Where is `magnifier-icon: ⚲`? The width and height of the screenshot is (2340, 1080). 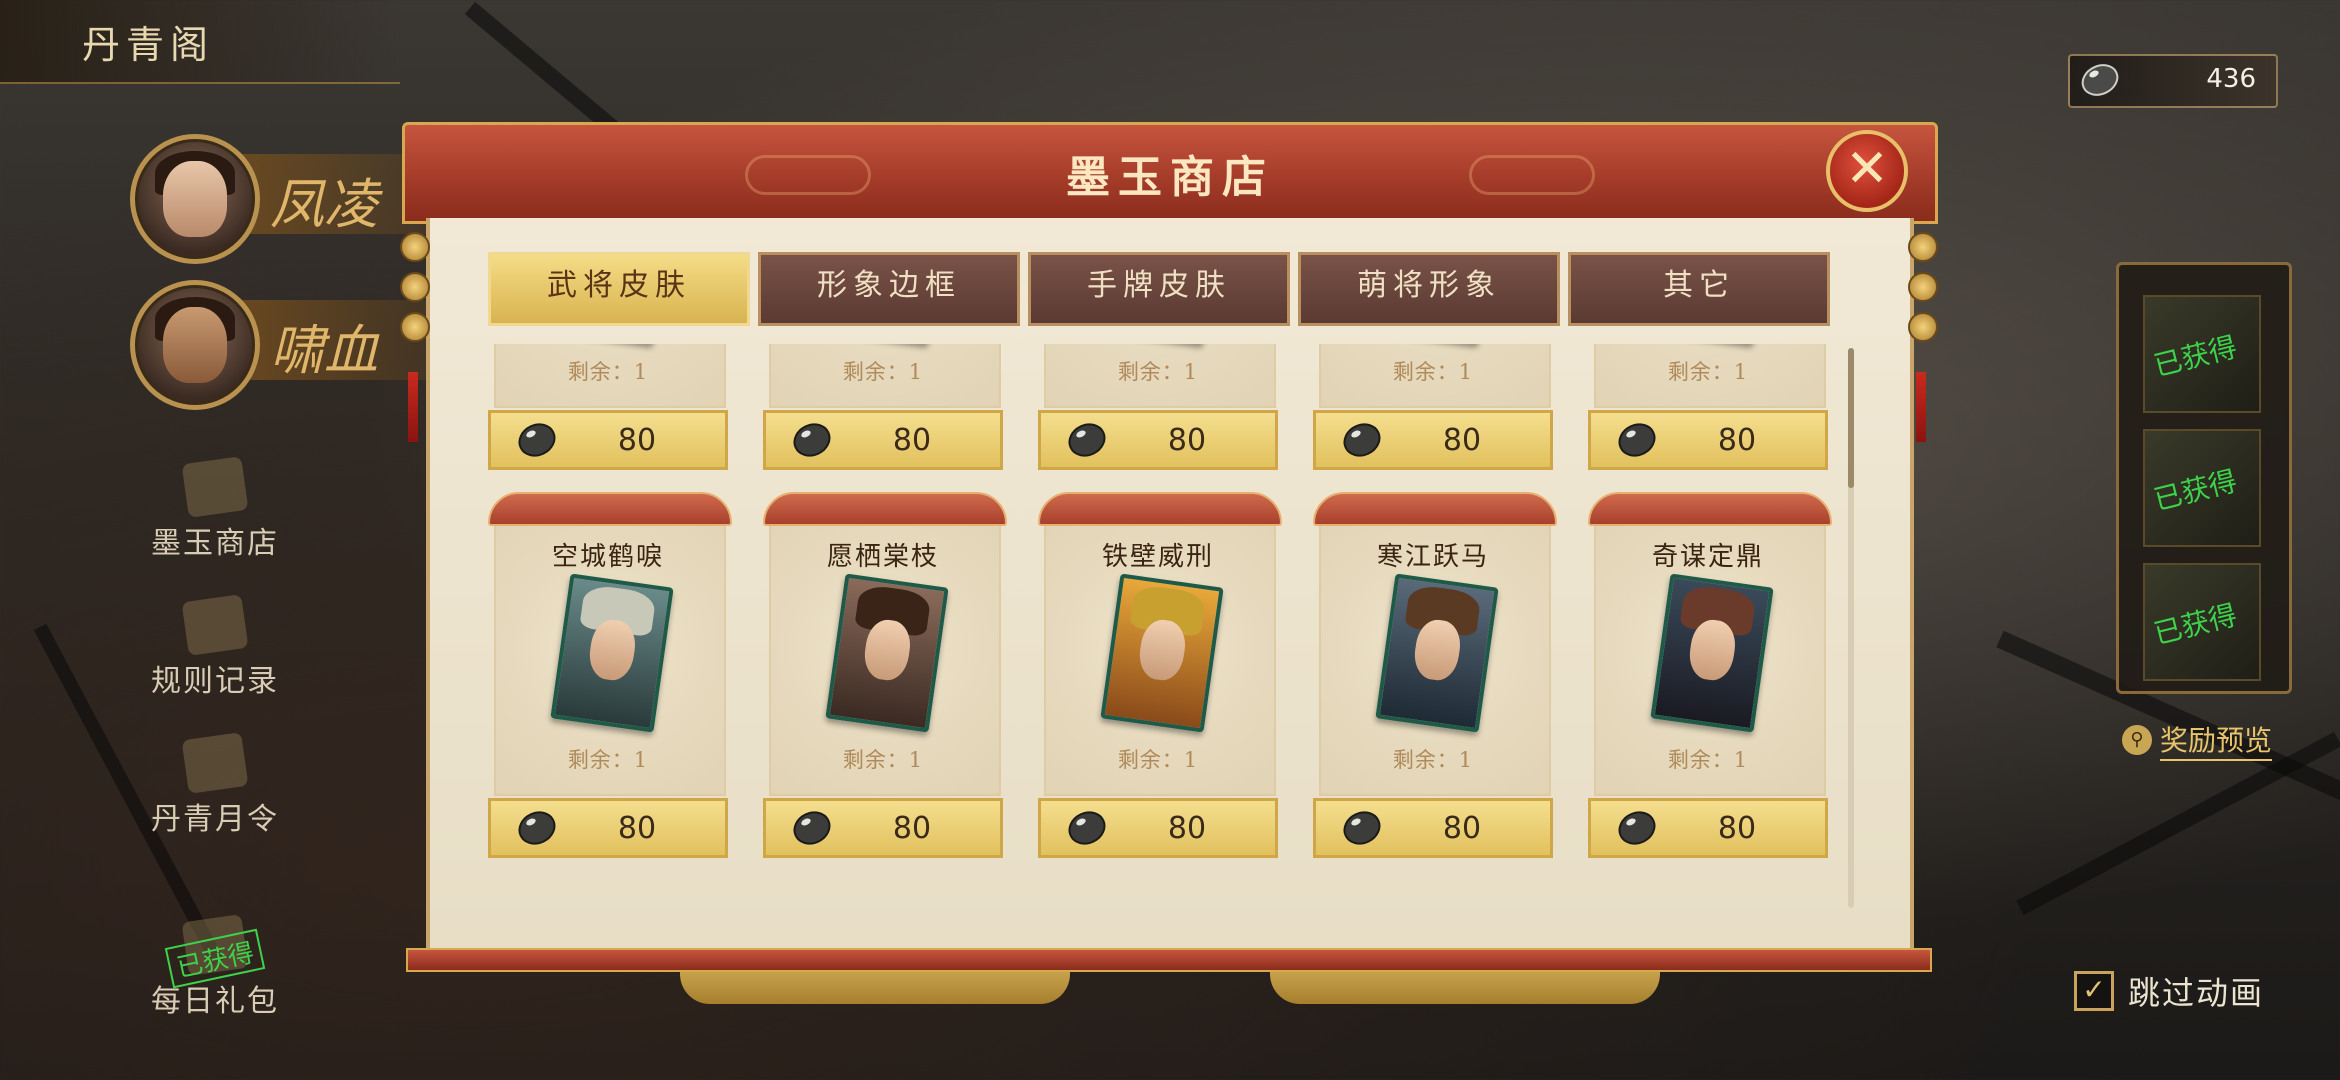 magnifier-icon: ⚲ is located at coordinates (2137, 740).